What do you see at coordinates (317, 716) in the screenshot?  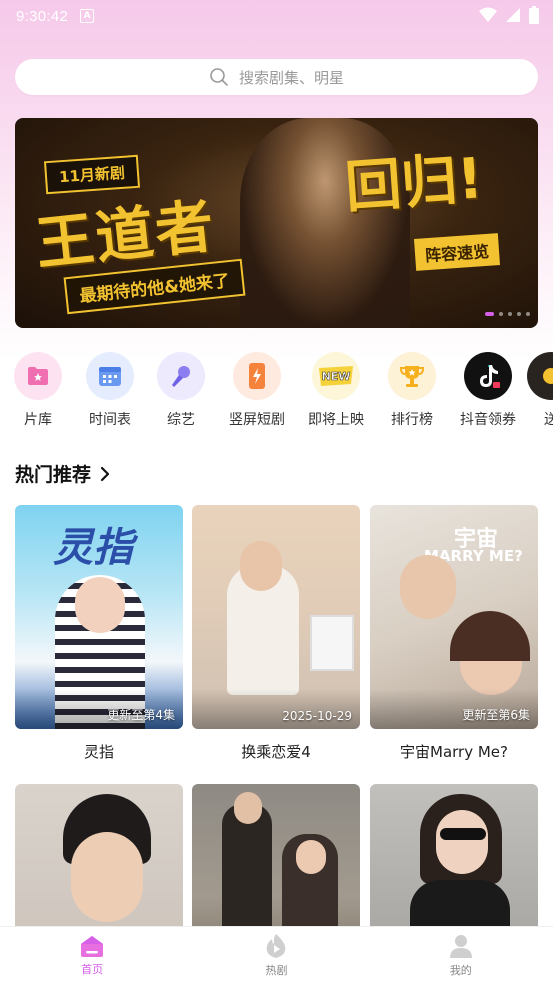 I see `date-badge: 2025-10-29` at bounding box center [317, 716].